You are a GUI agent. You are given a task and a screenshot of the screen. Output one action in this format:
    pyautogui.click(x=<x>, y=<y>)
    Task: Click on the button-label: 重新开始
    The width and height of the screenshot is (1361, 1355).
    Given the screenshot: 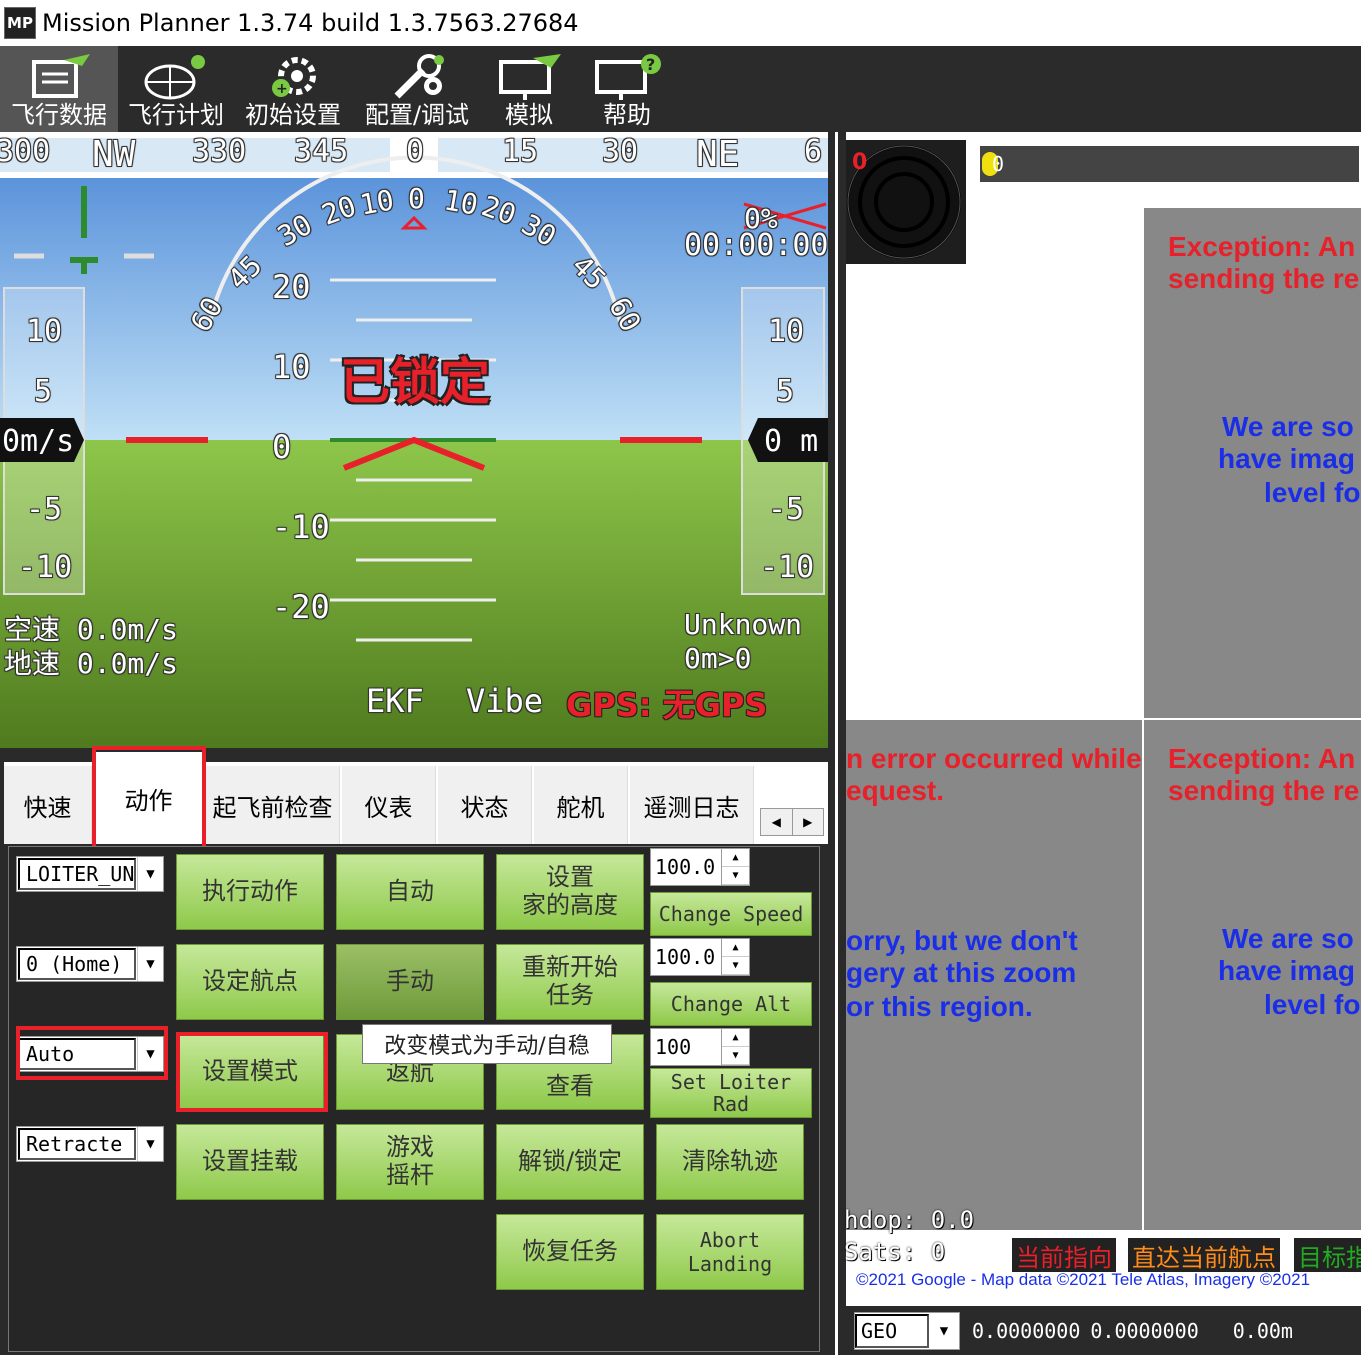 What is the action you would take?
    pyautogui.click(x=570, y=967)
    